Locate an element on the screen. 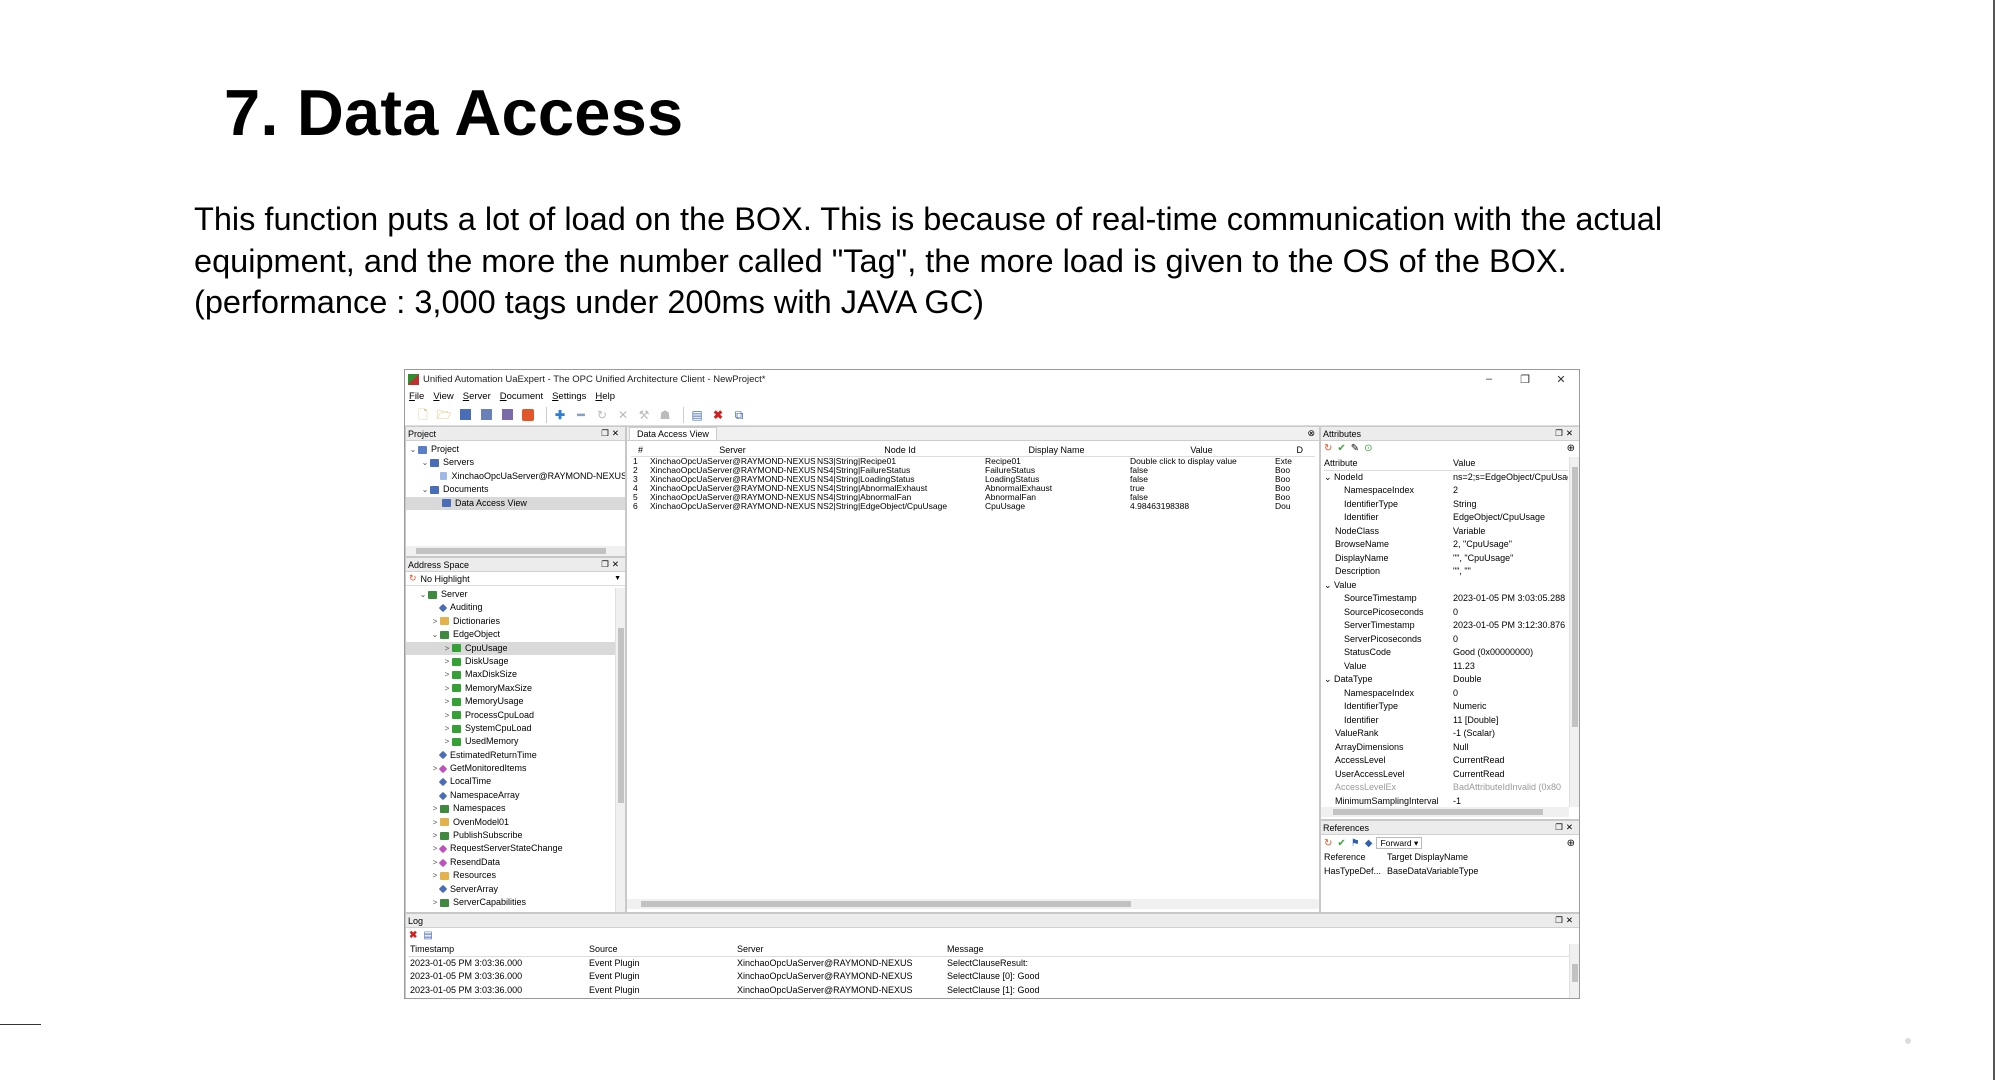 The image size is (2000, 1080). clear-log-icon: ✖ is located at coordinates (413, 935).